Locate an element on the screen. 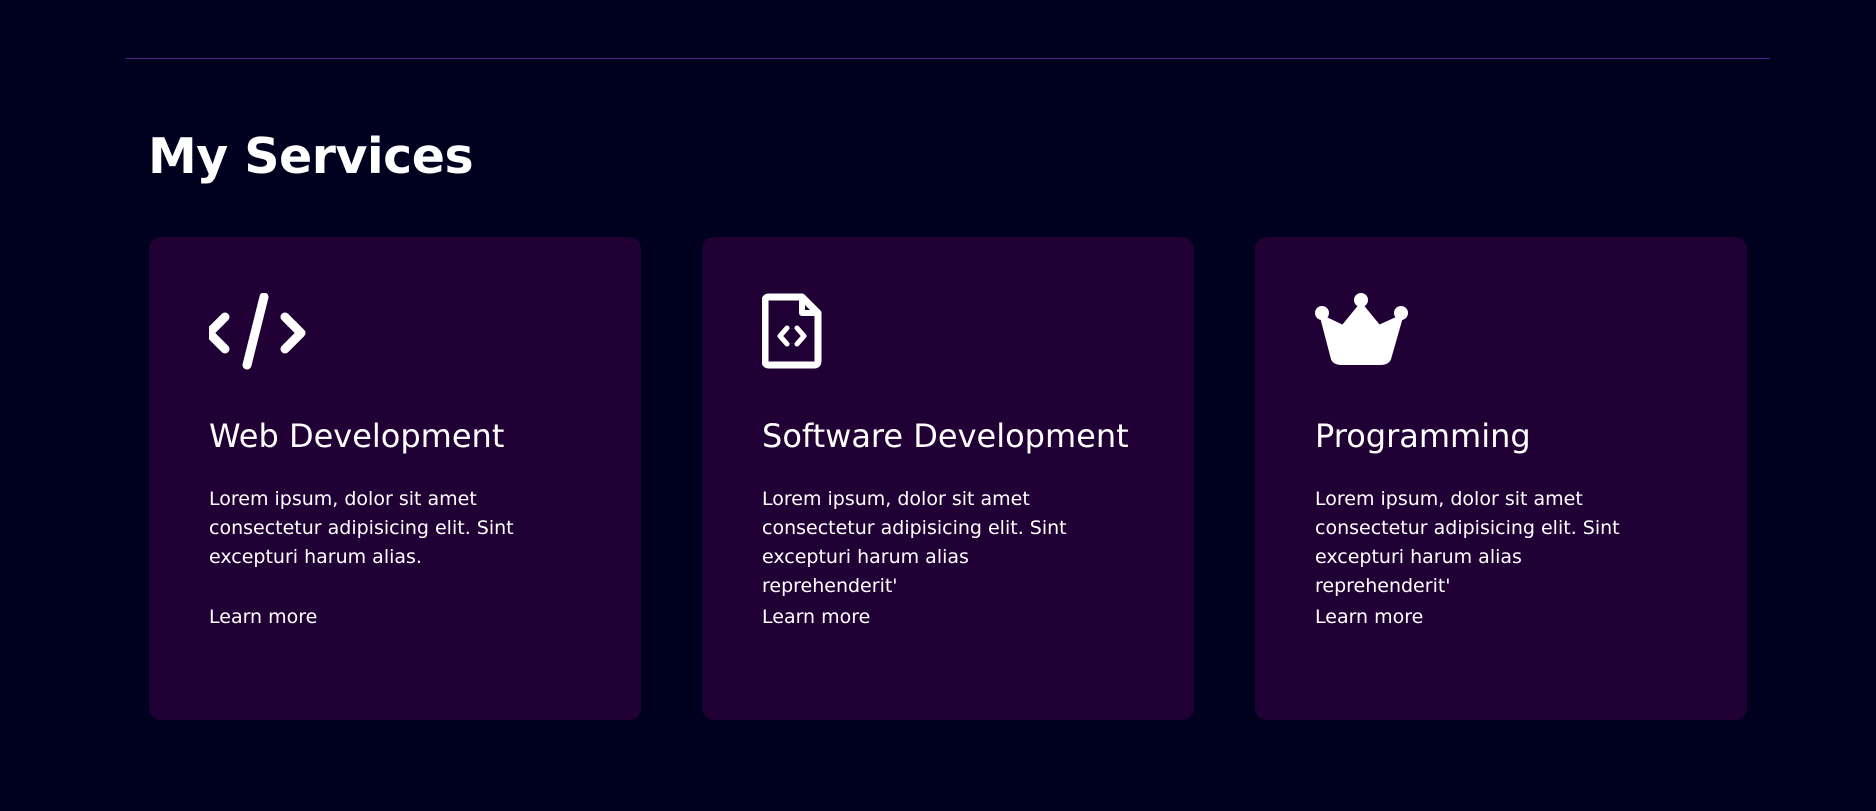  file-code-icon is located at coordinates (812, 336).